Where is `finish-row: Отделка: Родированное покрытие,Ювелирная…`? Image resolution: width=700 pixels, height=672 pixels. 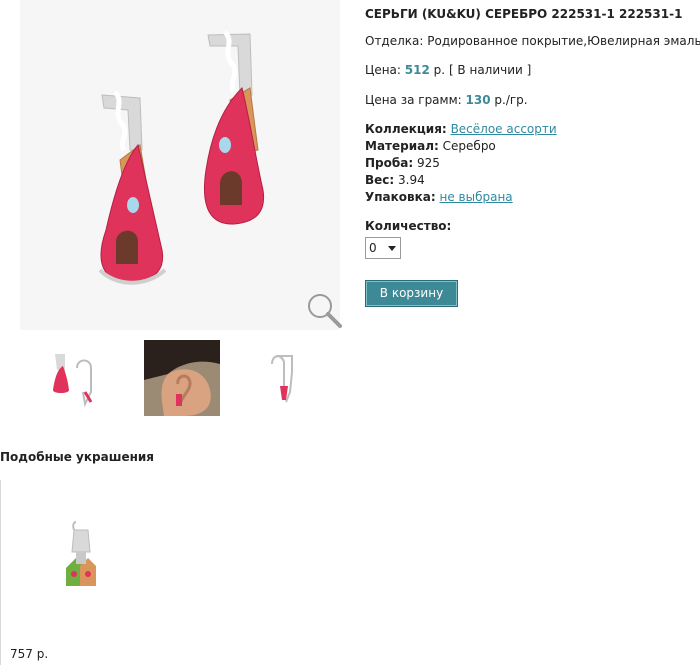
finish-row: Отделка: Родированное покрытие,Ювелирная… is located at coordinates (532, 41).